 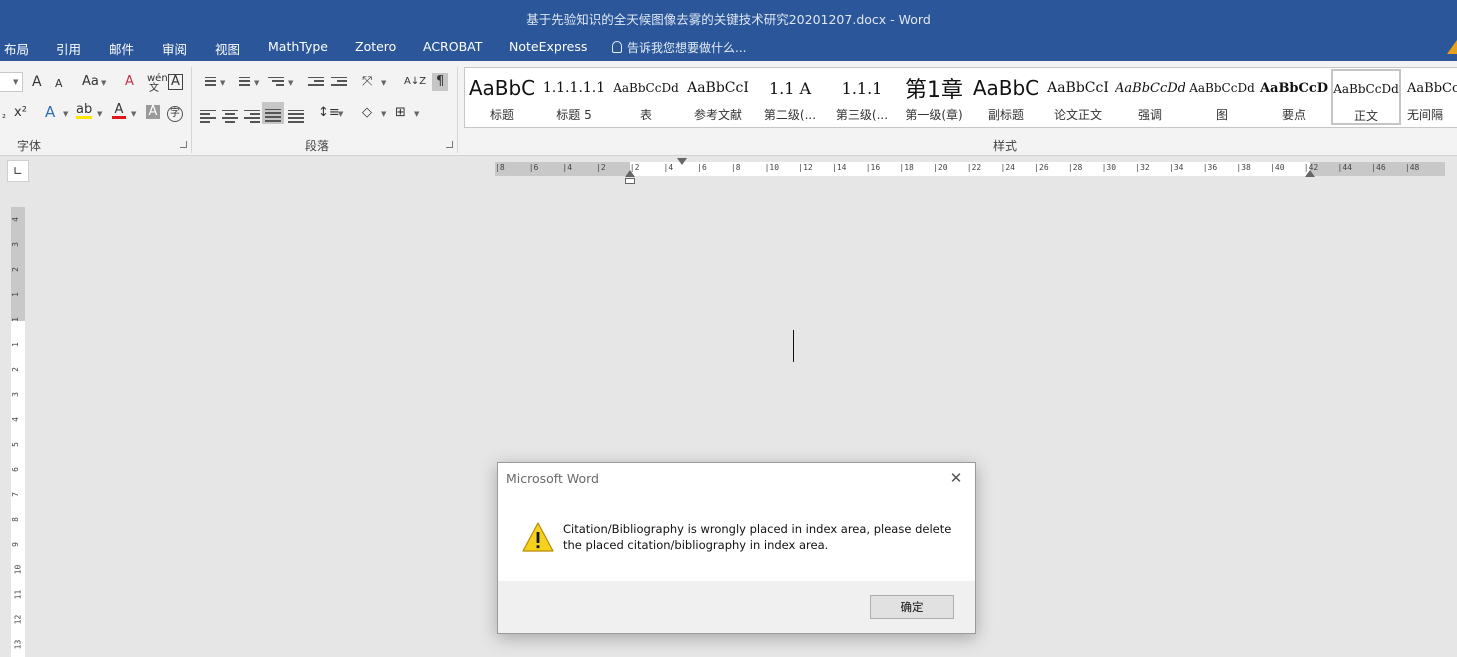 I want to click on ruler-tick: |6, so click(x=702, y=167).